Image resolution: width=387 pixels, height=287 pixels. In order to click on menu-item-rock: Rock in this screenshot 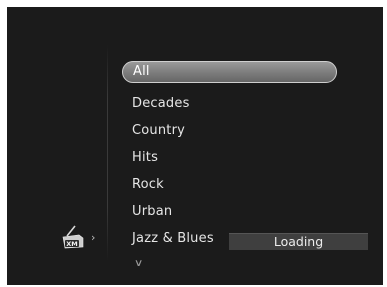, I will do `click(229, 184)`.